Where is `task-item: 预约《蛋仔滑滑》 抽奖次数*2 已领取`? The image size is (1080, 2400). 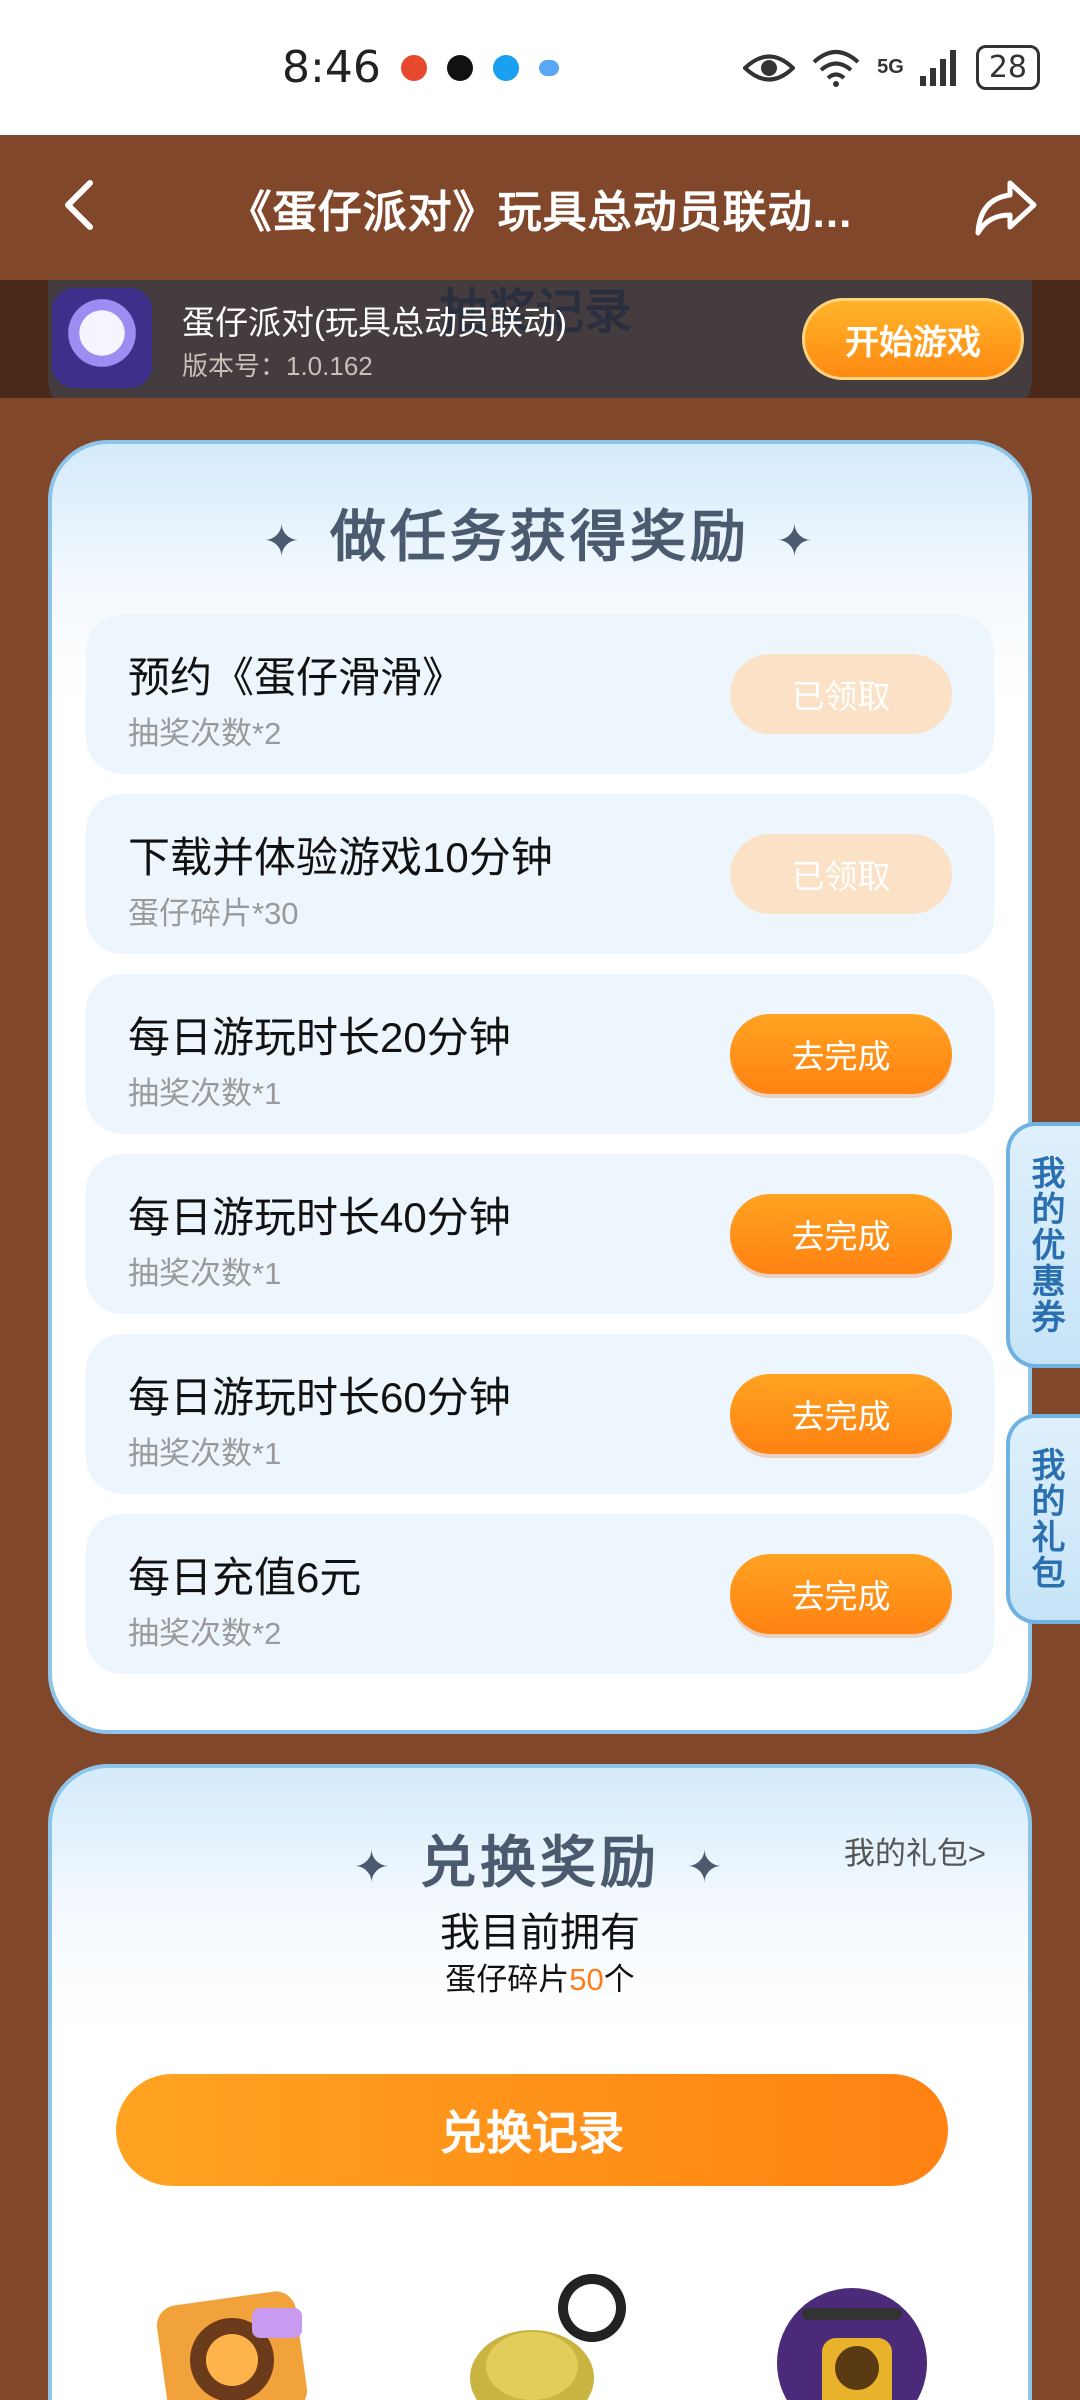 task-item: 预约《蛋仔滑滑》 抽奖次数*2 已领取 is located at coordinates (540, 694).